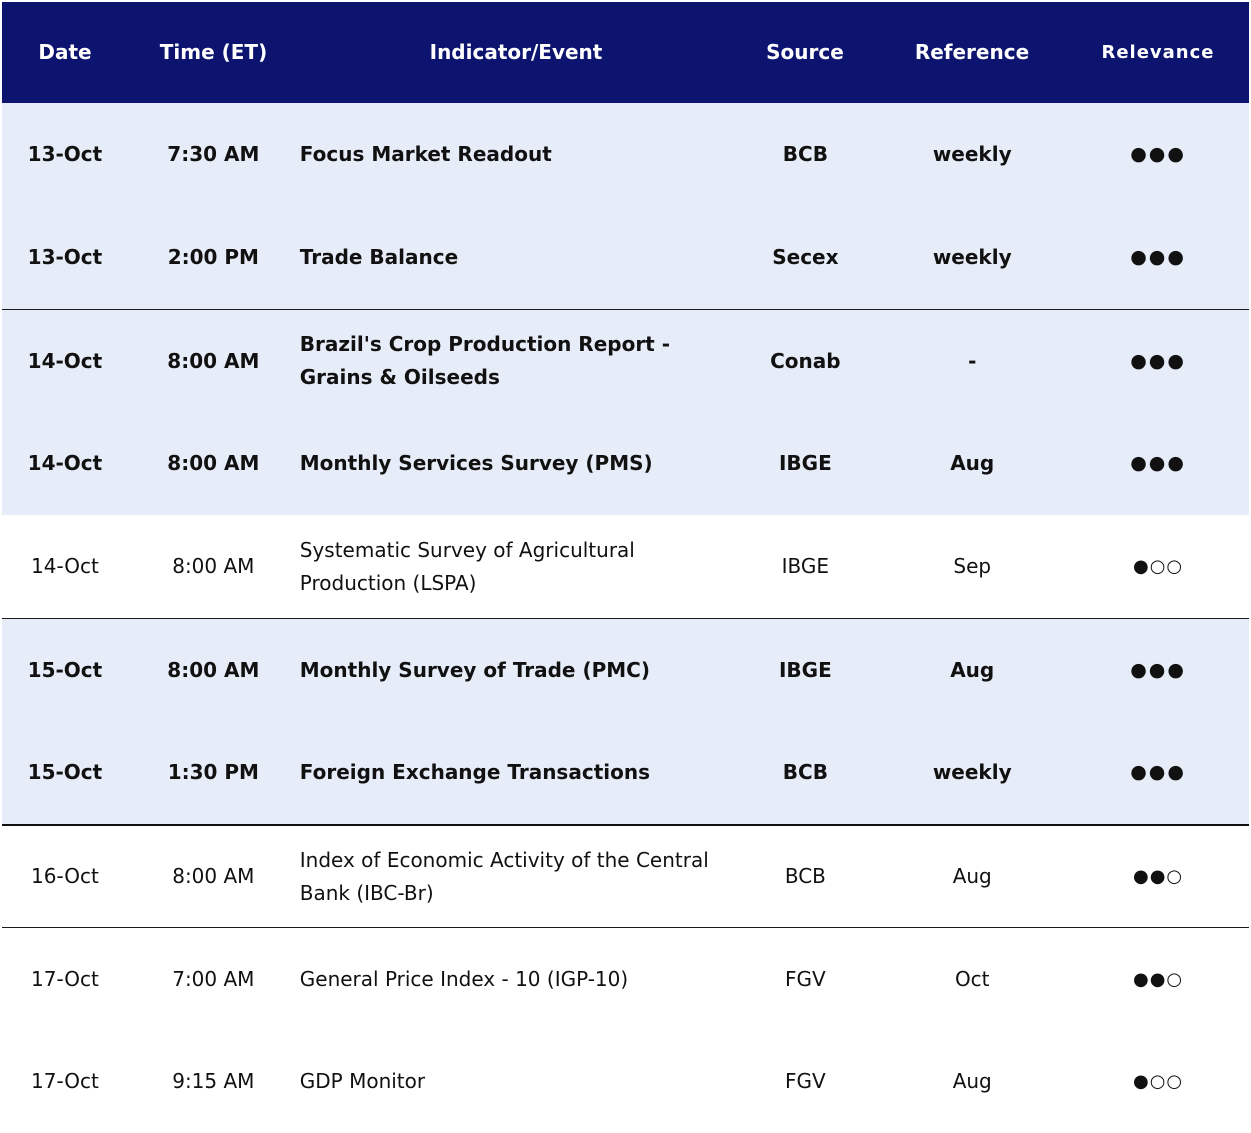 This screenshot has width=1251, height=1133. I want to click on cell-source: Conab, so click(805, 360).